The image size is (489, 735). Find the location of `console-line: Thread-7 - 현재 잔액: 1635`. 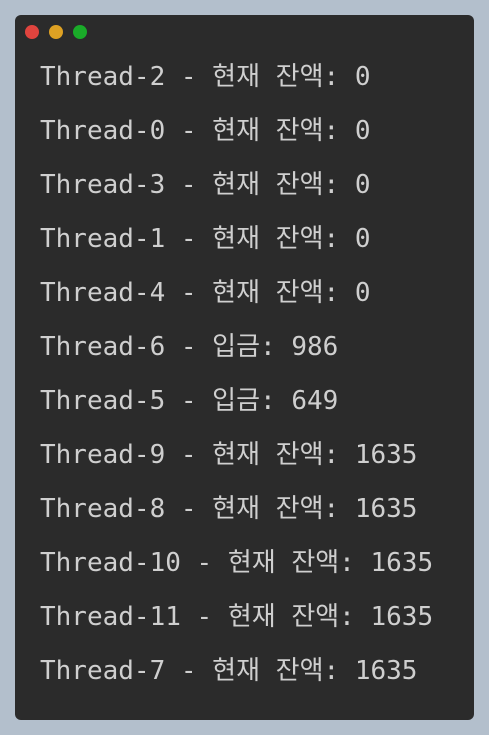

console-line: Thread-7 - 현재 잔액: 1635 is located at coordinates (229, 671).